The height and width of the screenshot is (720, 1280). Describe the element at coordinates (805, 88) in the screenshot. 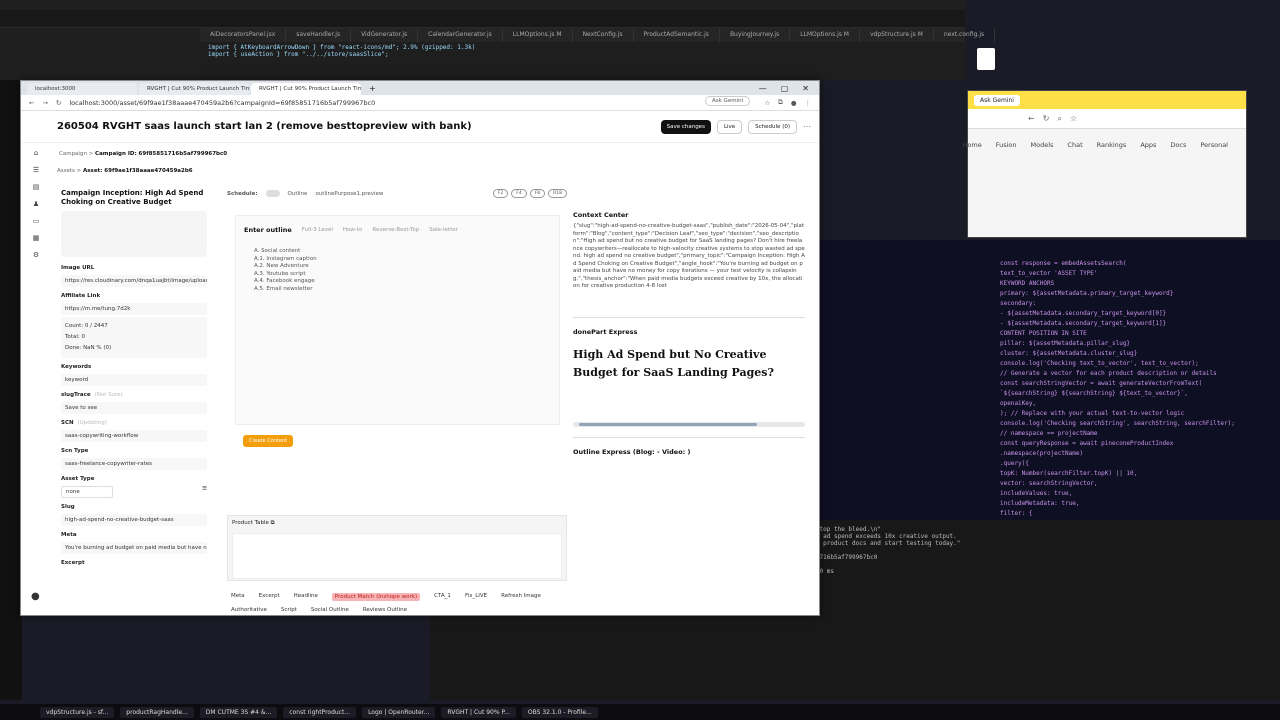

I see `close-icon: ✕` at that location.